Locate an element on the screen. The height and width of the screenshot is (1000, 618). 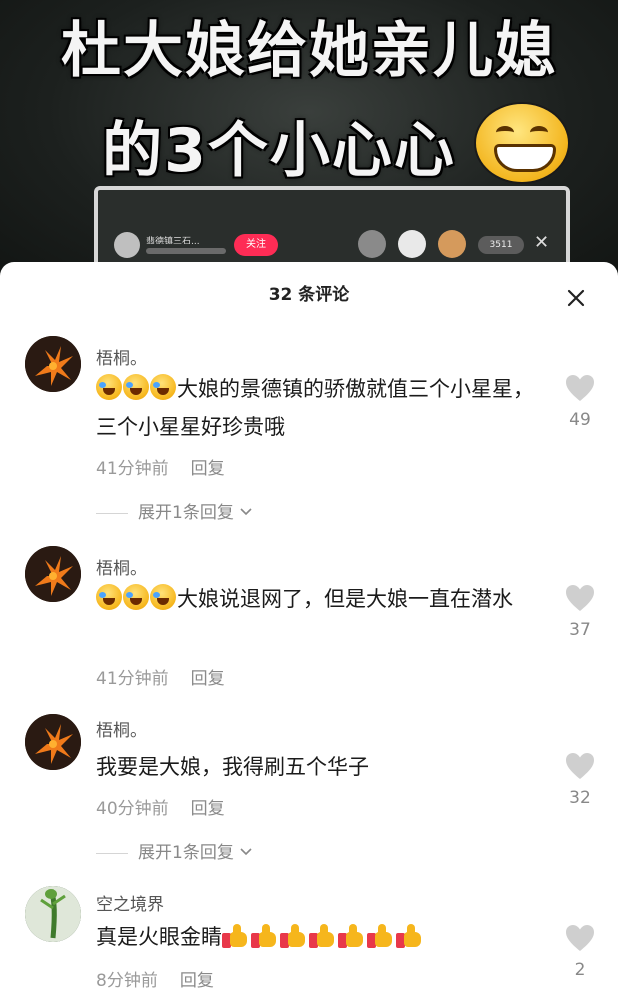
live-header-bar: 翡德镇三石... 关注 3511 ✕ is located at coordinates (330, 246).